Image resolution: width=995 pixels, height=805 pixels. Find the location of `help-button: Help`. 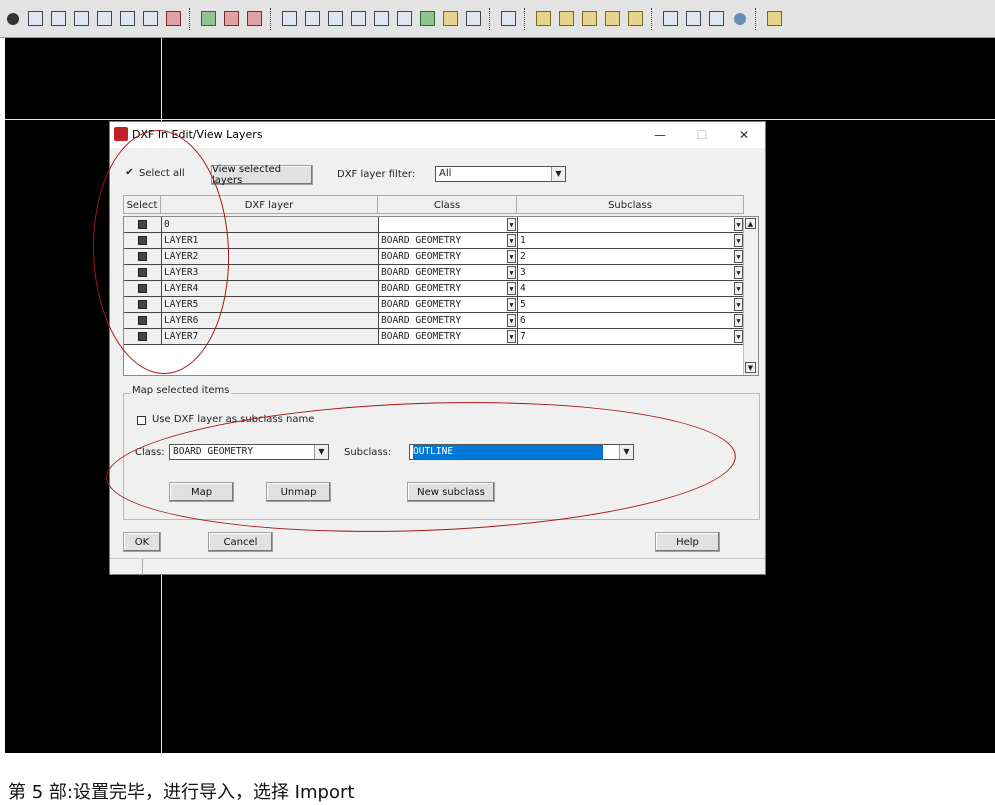

help-button: Help is located at coordinates (687, 542).